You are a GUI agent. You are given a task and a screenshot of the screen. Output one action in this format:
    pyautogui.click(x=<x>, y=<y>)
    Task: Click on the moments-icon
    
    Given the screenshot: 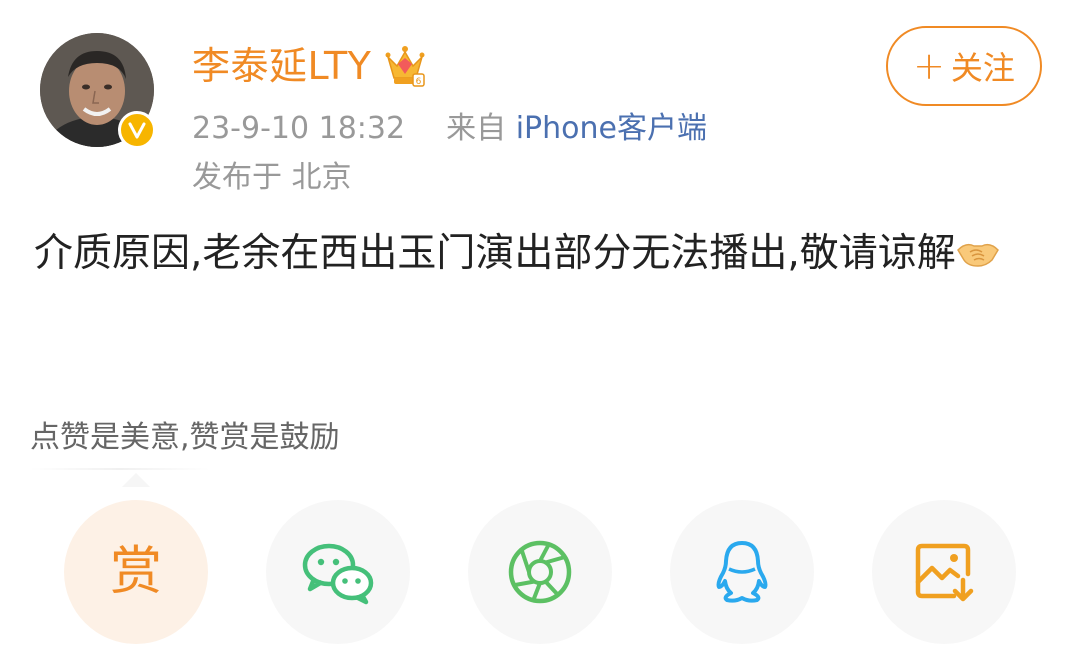 What is the action you would take?
    pyautogui.click(x=540, y=572)
    